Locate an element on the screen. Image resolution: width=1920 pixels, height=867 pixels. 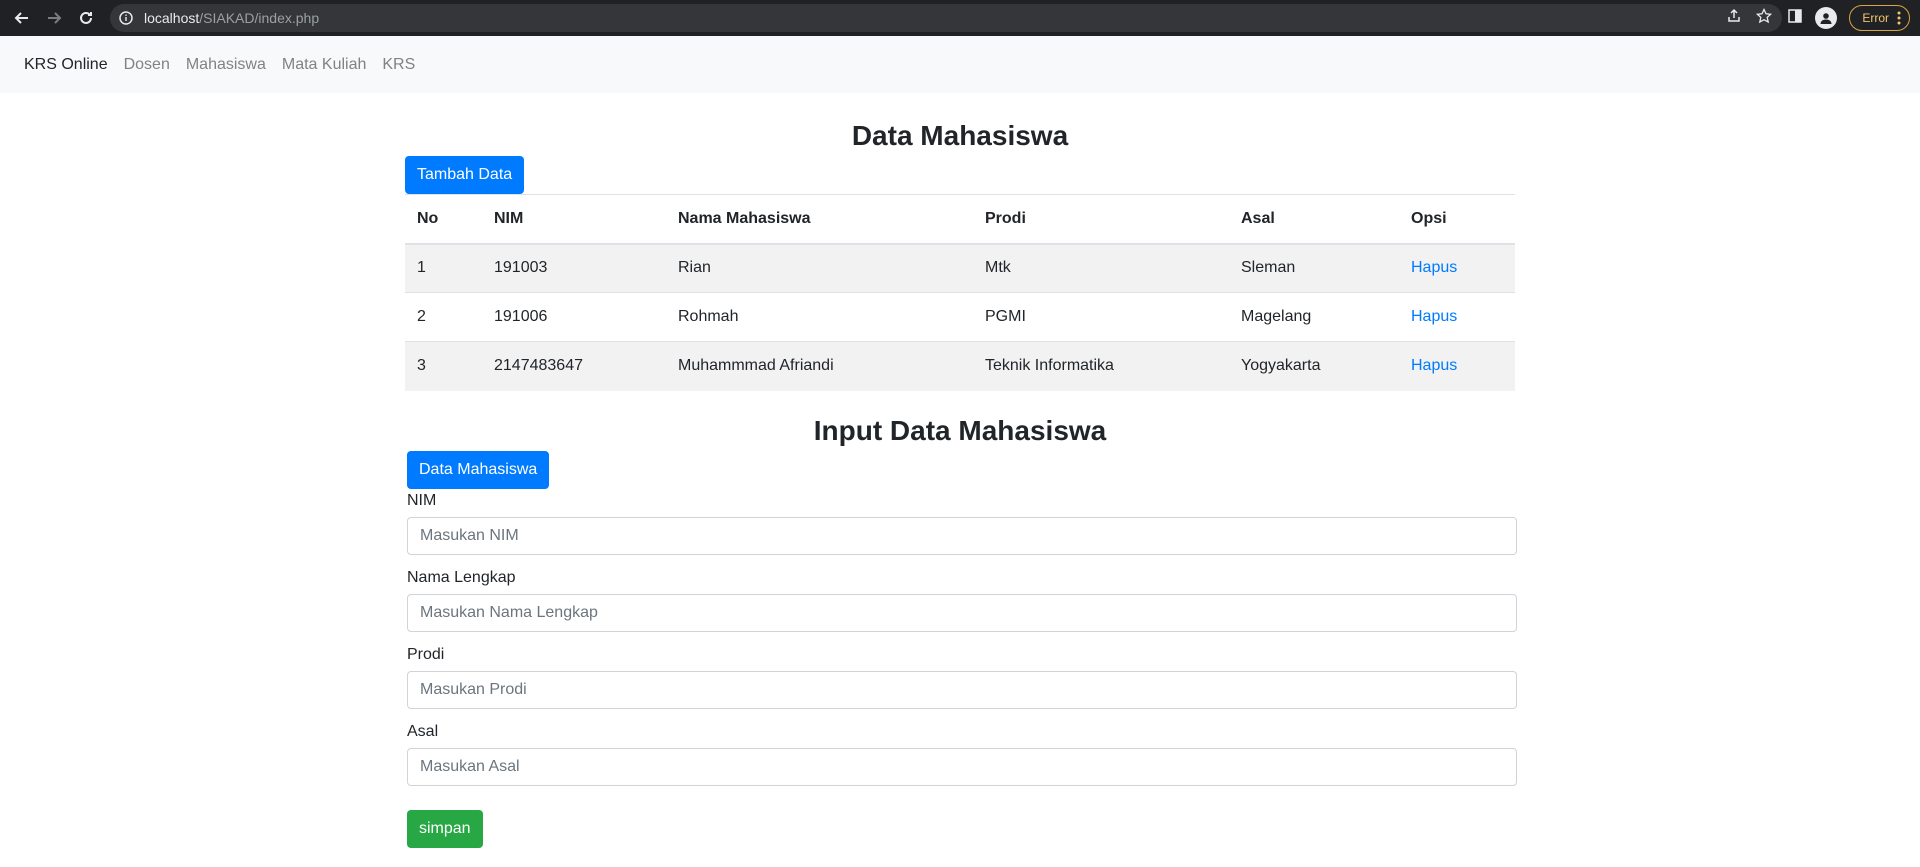
form-group-nama: Nama Lengkap is located at coordinates (961, 600).